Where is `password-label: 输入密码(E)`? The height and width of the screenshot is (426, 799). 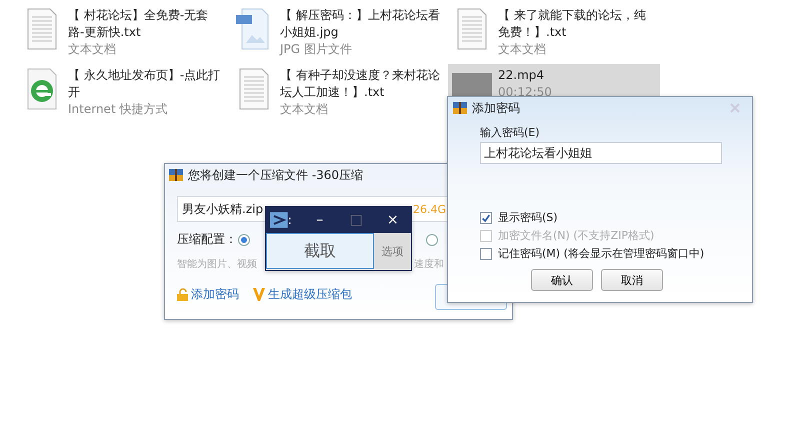 password-label: 输入密码(E) is located at coordinates (510, 132).